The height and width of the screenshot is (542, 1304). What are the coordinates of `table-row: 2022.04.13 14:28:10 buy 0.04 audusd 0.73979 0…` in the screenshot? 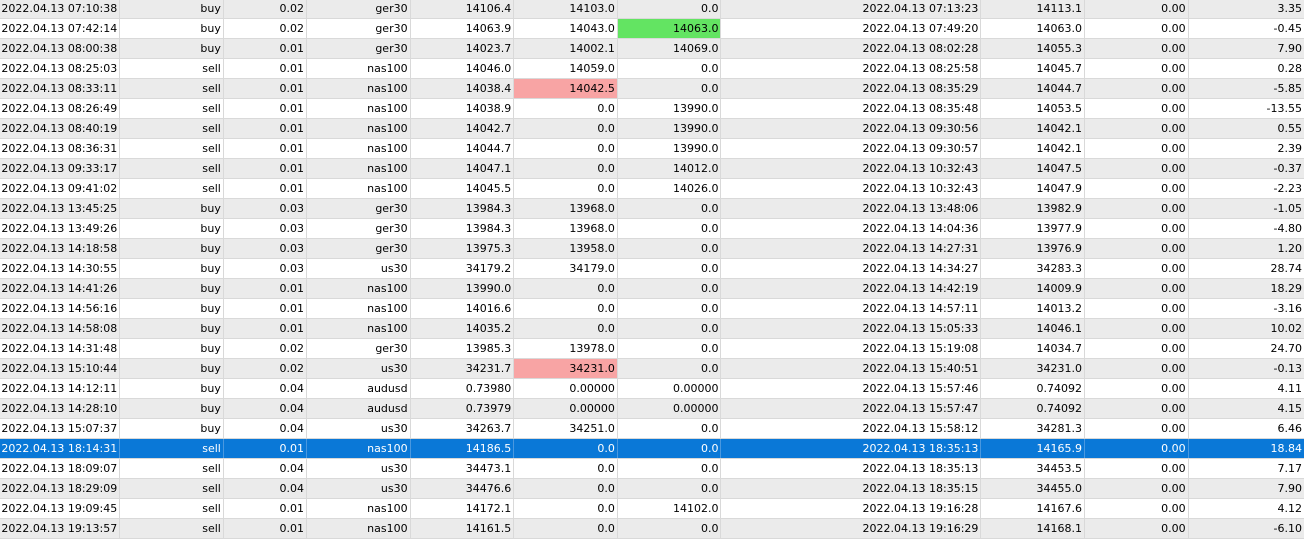 It's located at (652, 409).